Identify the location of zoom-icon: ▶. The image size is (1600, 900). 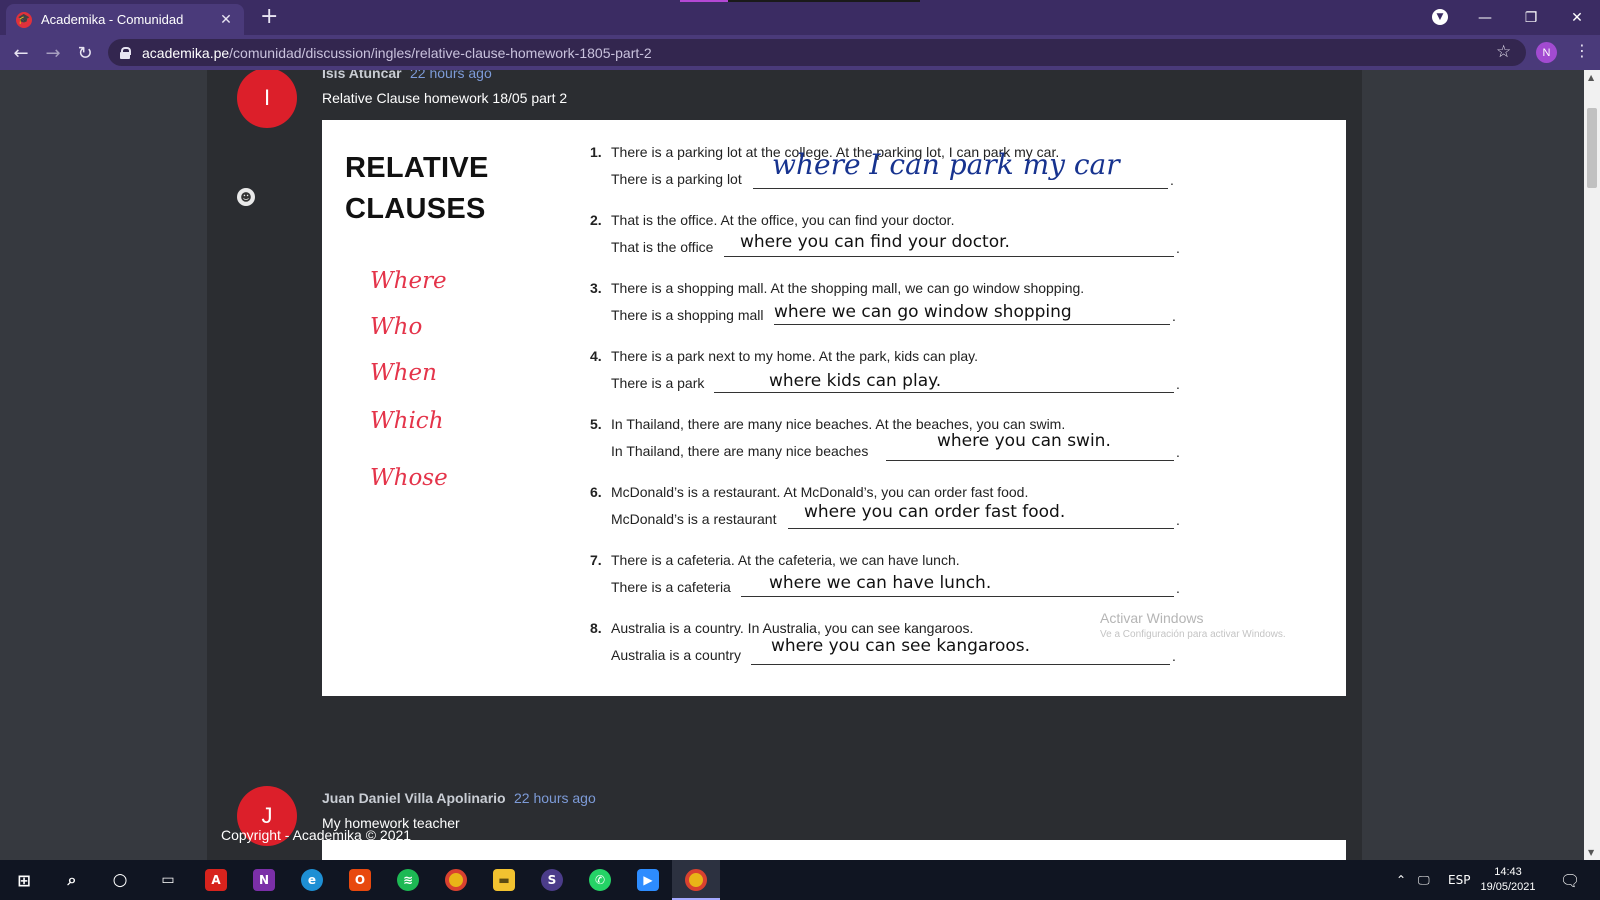
(648, 880).